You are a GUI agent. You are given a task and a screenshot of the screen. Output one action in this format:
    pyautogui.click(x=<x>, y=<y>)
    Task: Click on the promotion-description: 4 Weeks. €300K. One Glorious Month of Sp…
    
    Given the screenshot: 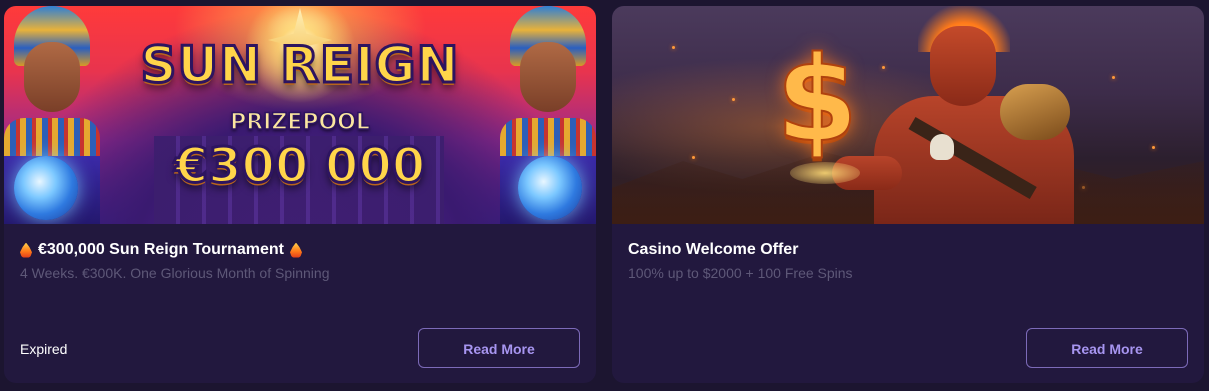 What is the action you would take?
    pyautogui.click(x=175, y=273)
    